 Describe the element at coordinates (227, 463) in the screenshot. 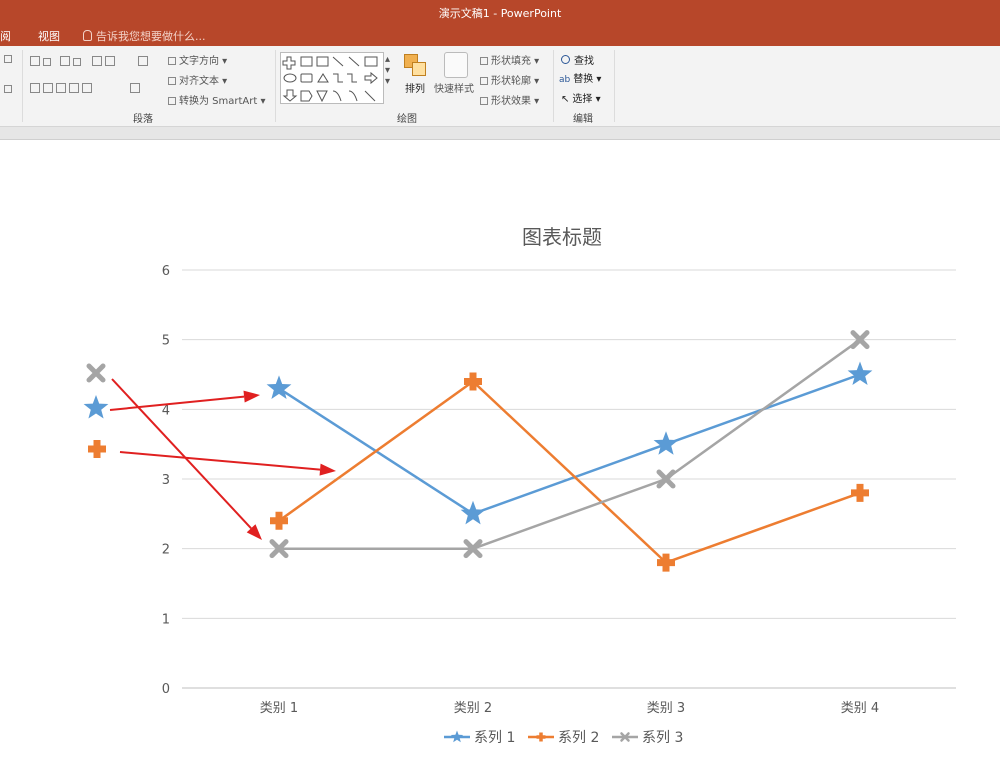

I see `annotation-arrow` at that location.